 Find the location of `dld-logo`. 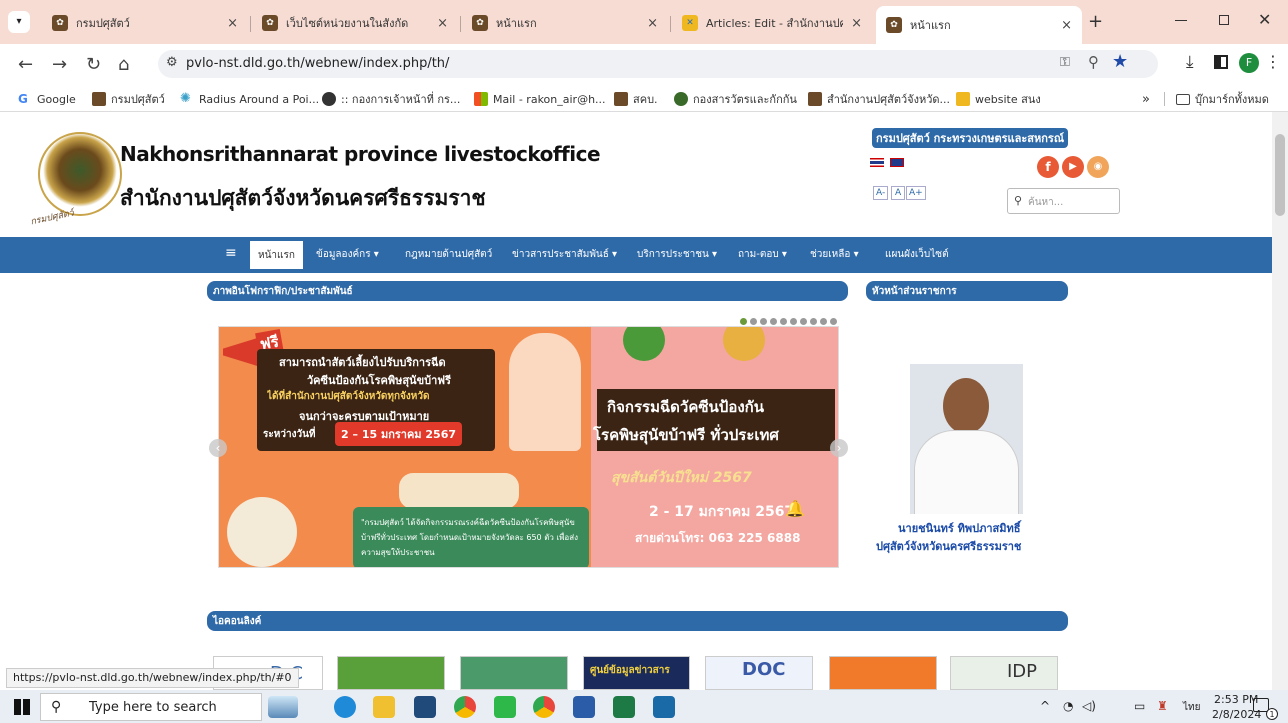

dld-logo is located at coordinates (80, 174).